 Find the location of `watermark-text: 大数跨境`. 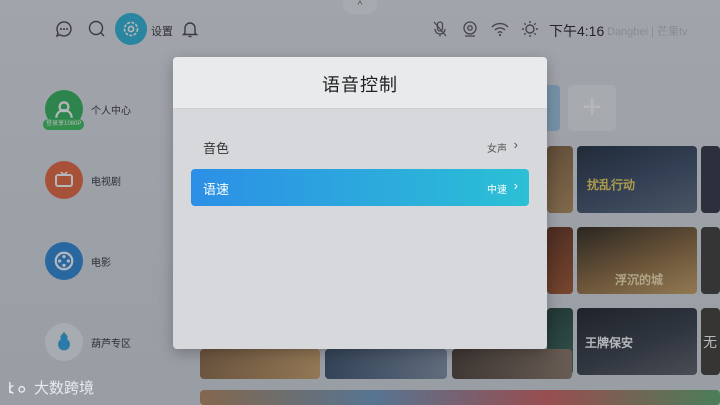

watermark-text: 大数跨境 is located at coordinates (64, 388).